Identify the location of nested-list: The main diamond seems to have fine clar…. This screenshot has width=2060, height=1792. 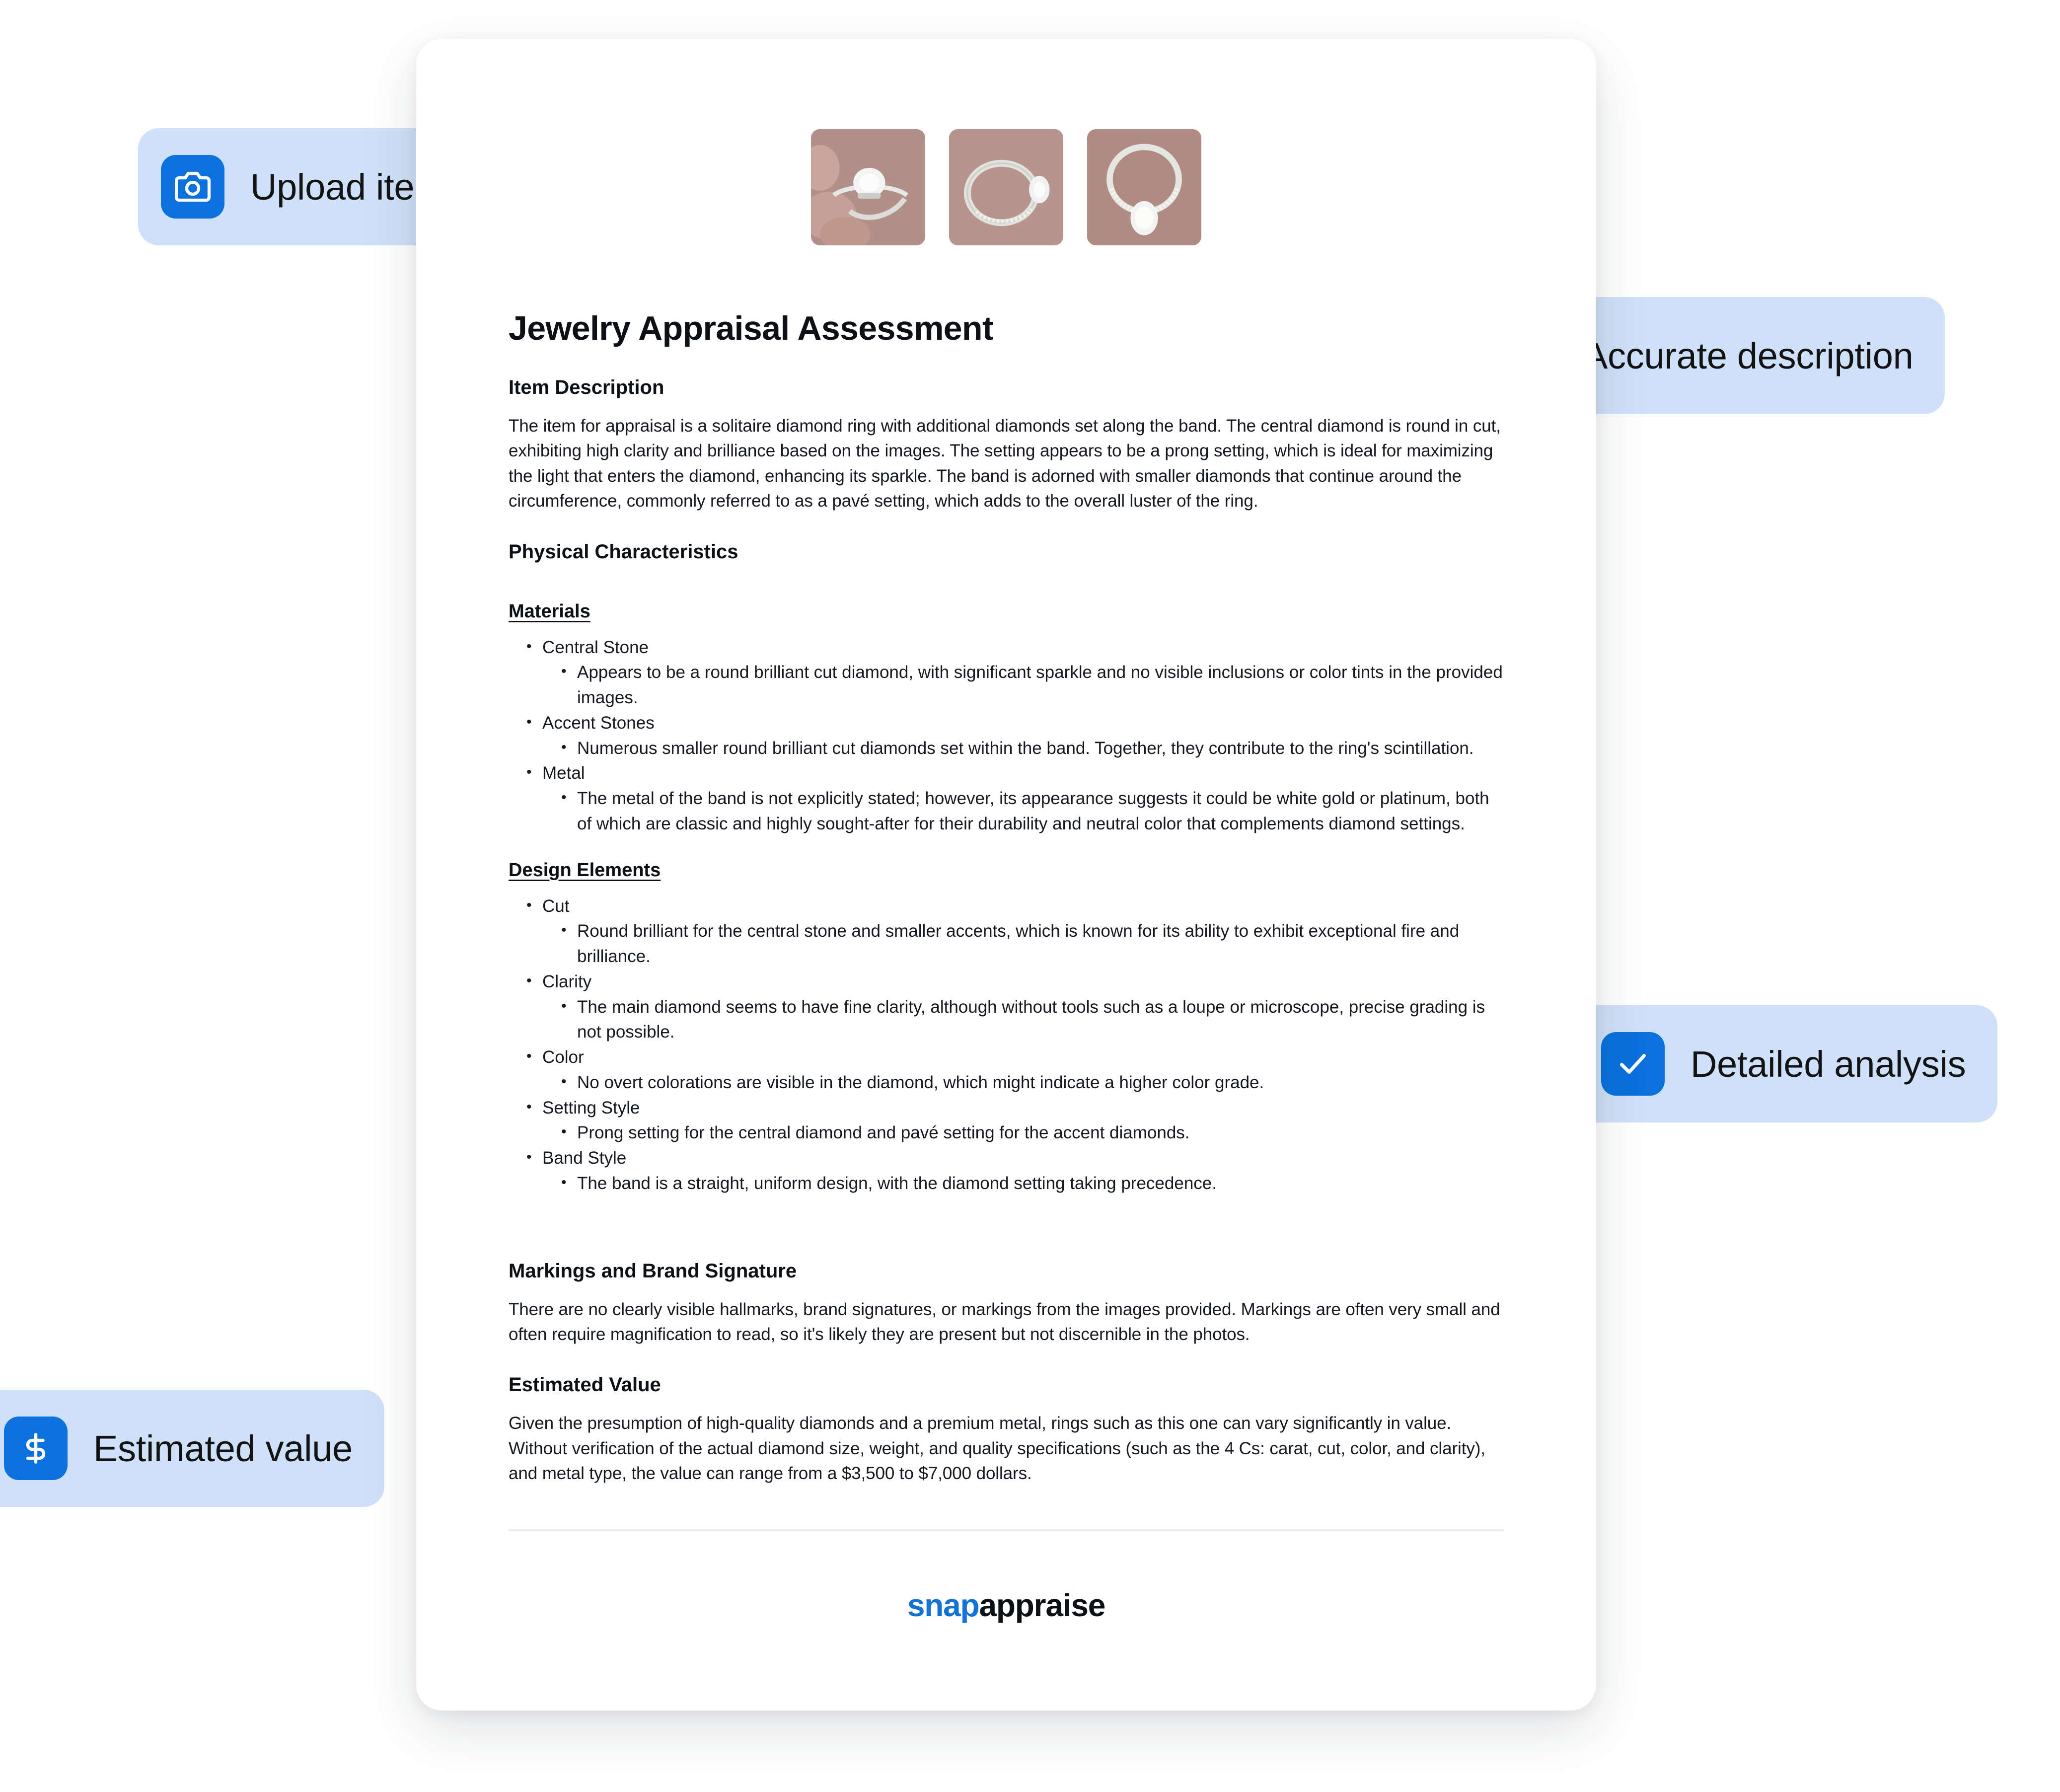
(1032, 1020).